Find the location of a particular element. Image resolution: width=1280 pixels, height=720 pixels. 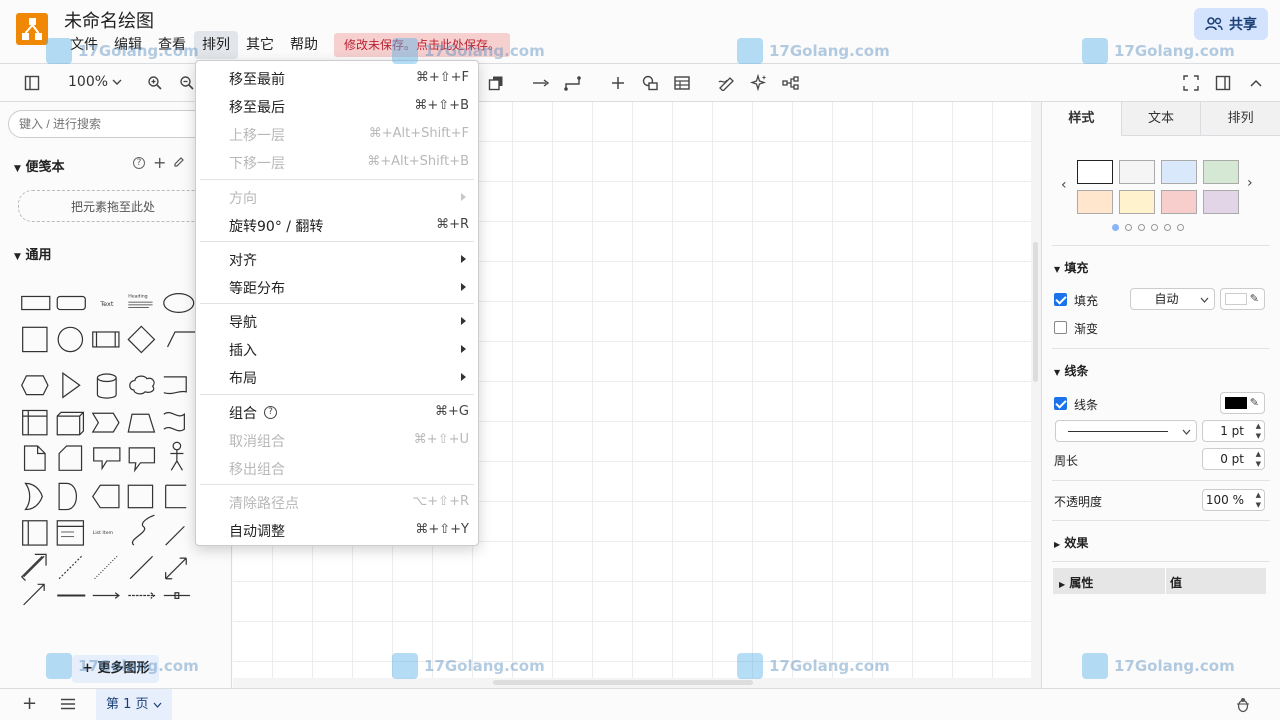

perimeter-value: 0 pt is located at coordinates (1232, 459).